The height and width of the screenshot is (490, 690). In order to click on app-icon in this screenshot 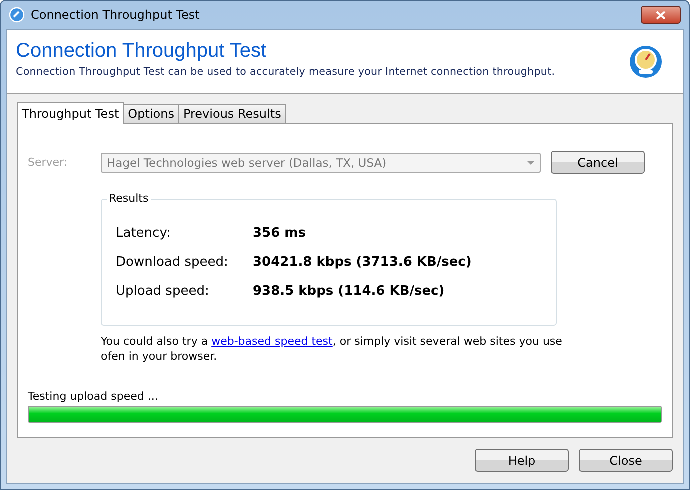, I will do `click(17, 15)`.